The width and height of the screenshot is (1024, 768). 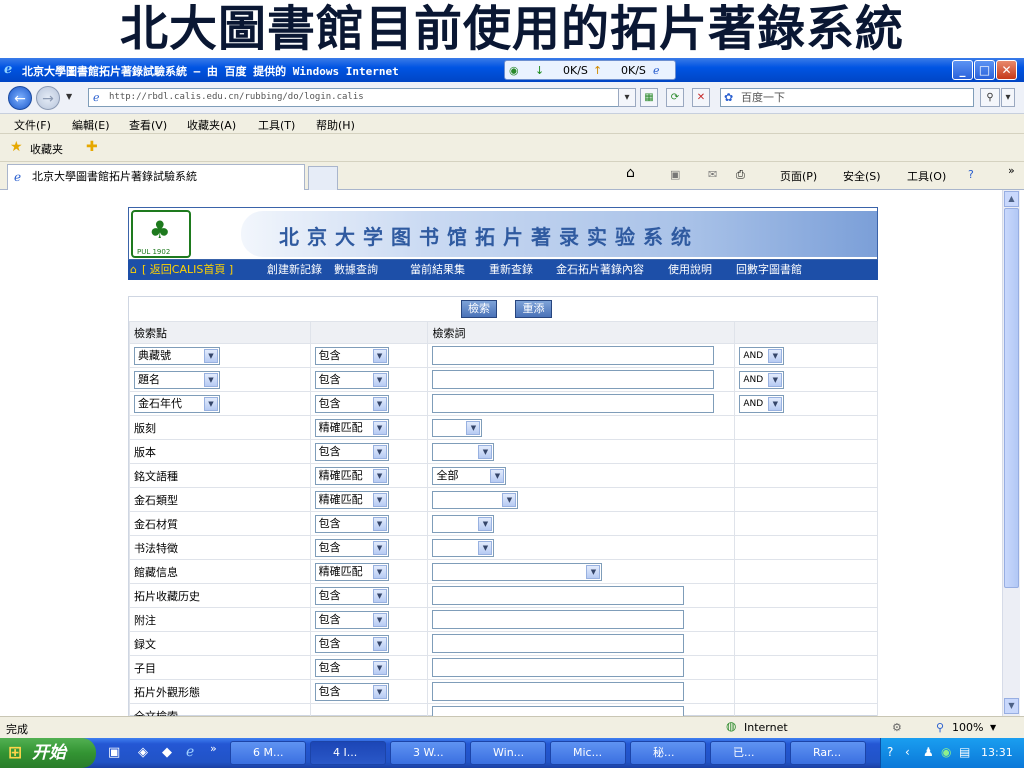 What do you see at coordinates (276, 125) in the screenshot?
I see `menu-tools: 工具(T)` at bounding box center [276, 125].